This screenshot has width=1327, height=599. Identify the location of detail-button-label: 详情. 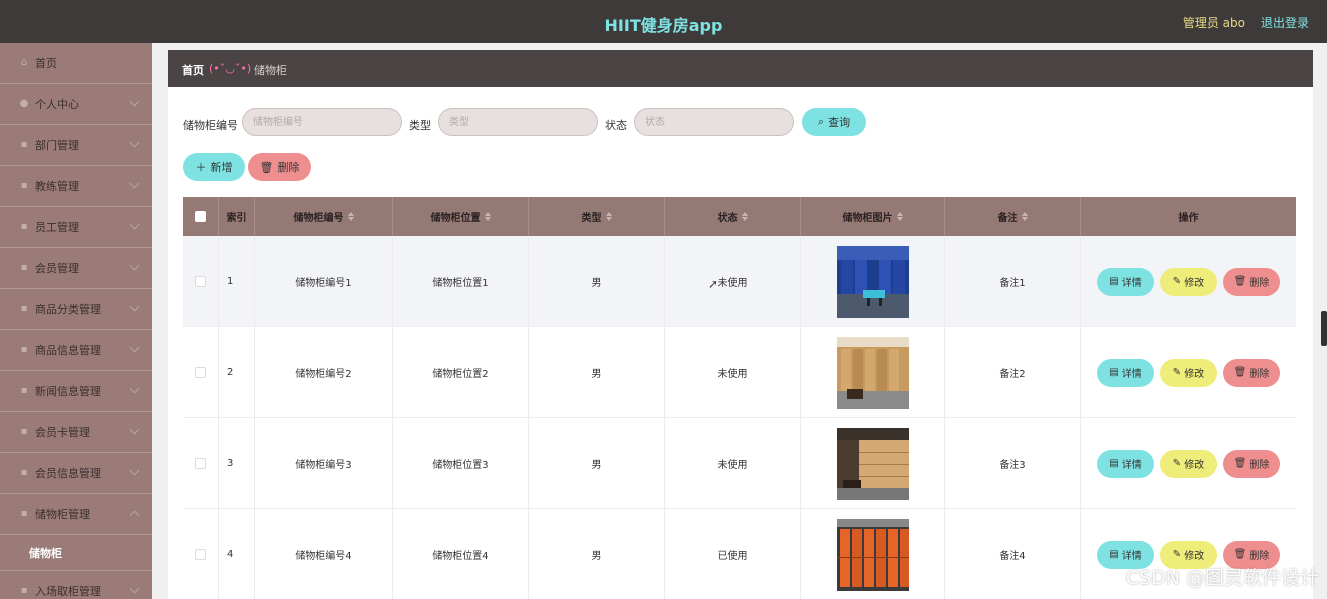
(1131, 283).